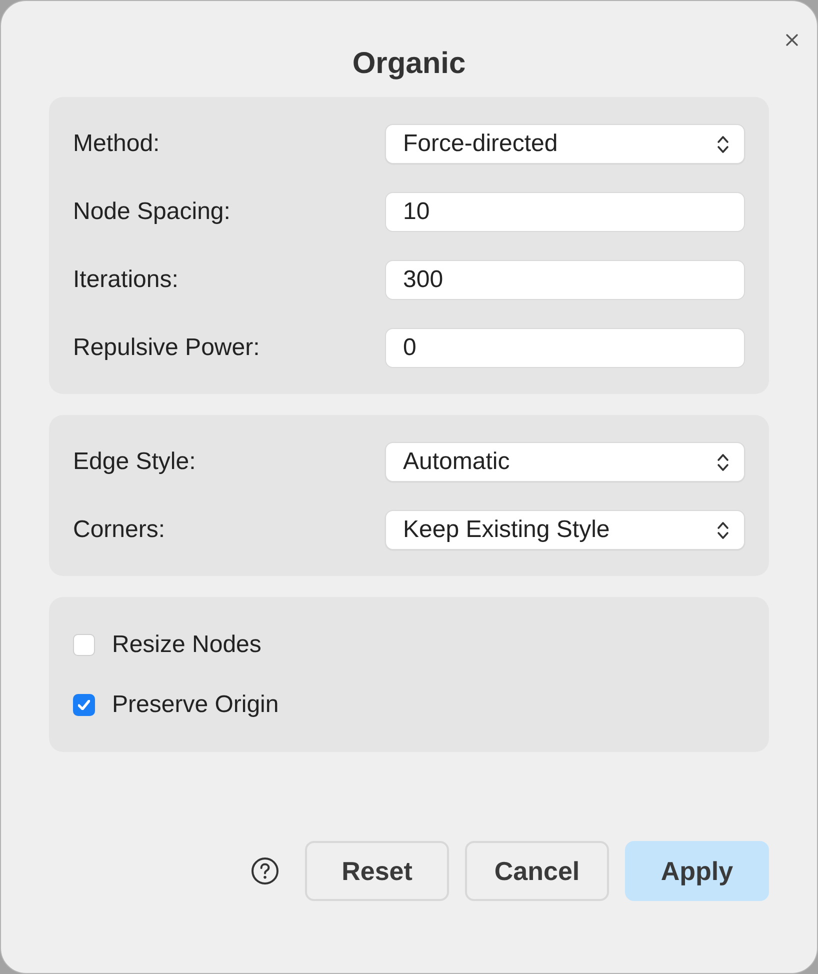  What do you see at coordinates (195, 705) in the screenshot?
I see `checkbox-label: Preserve Origin` at bounding box center [195, 705].